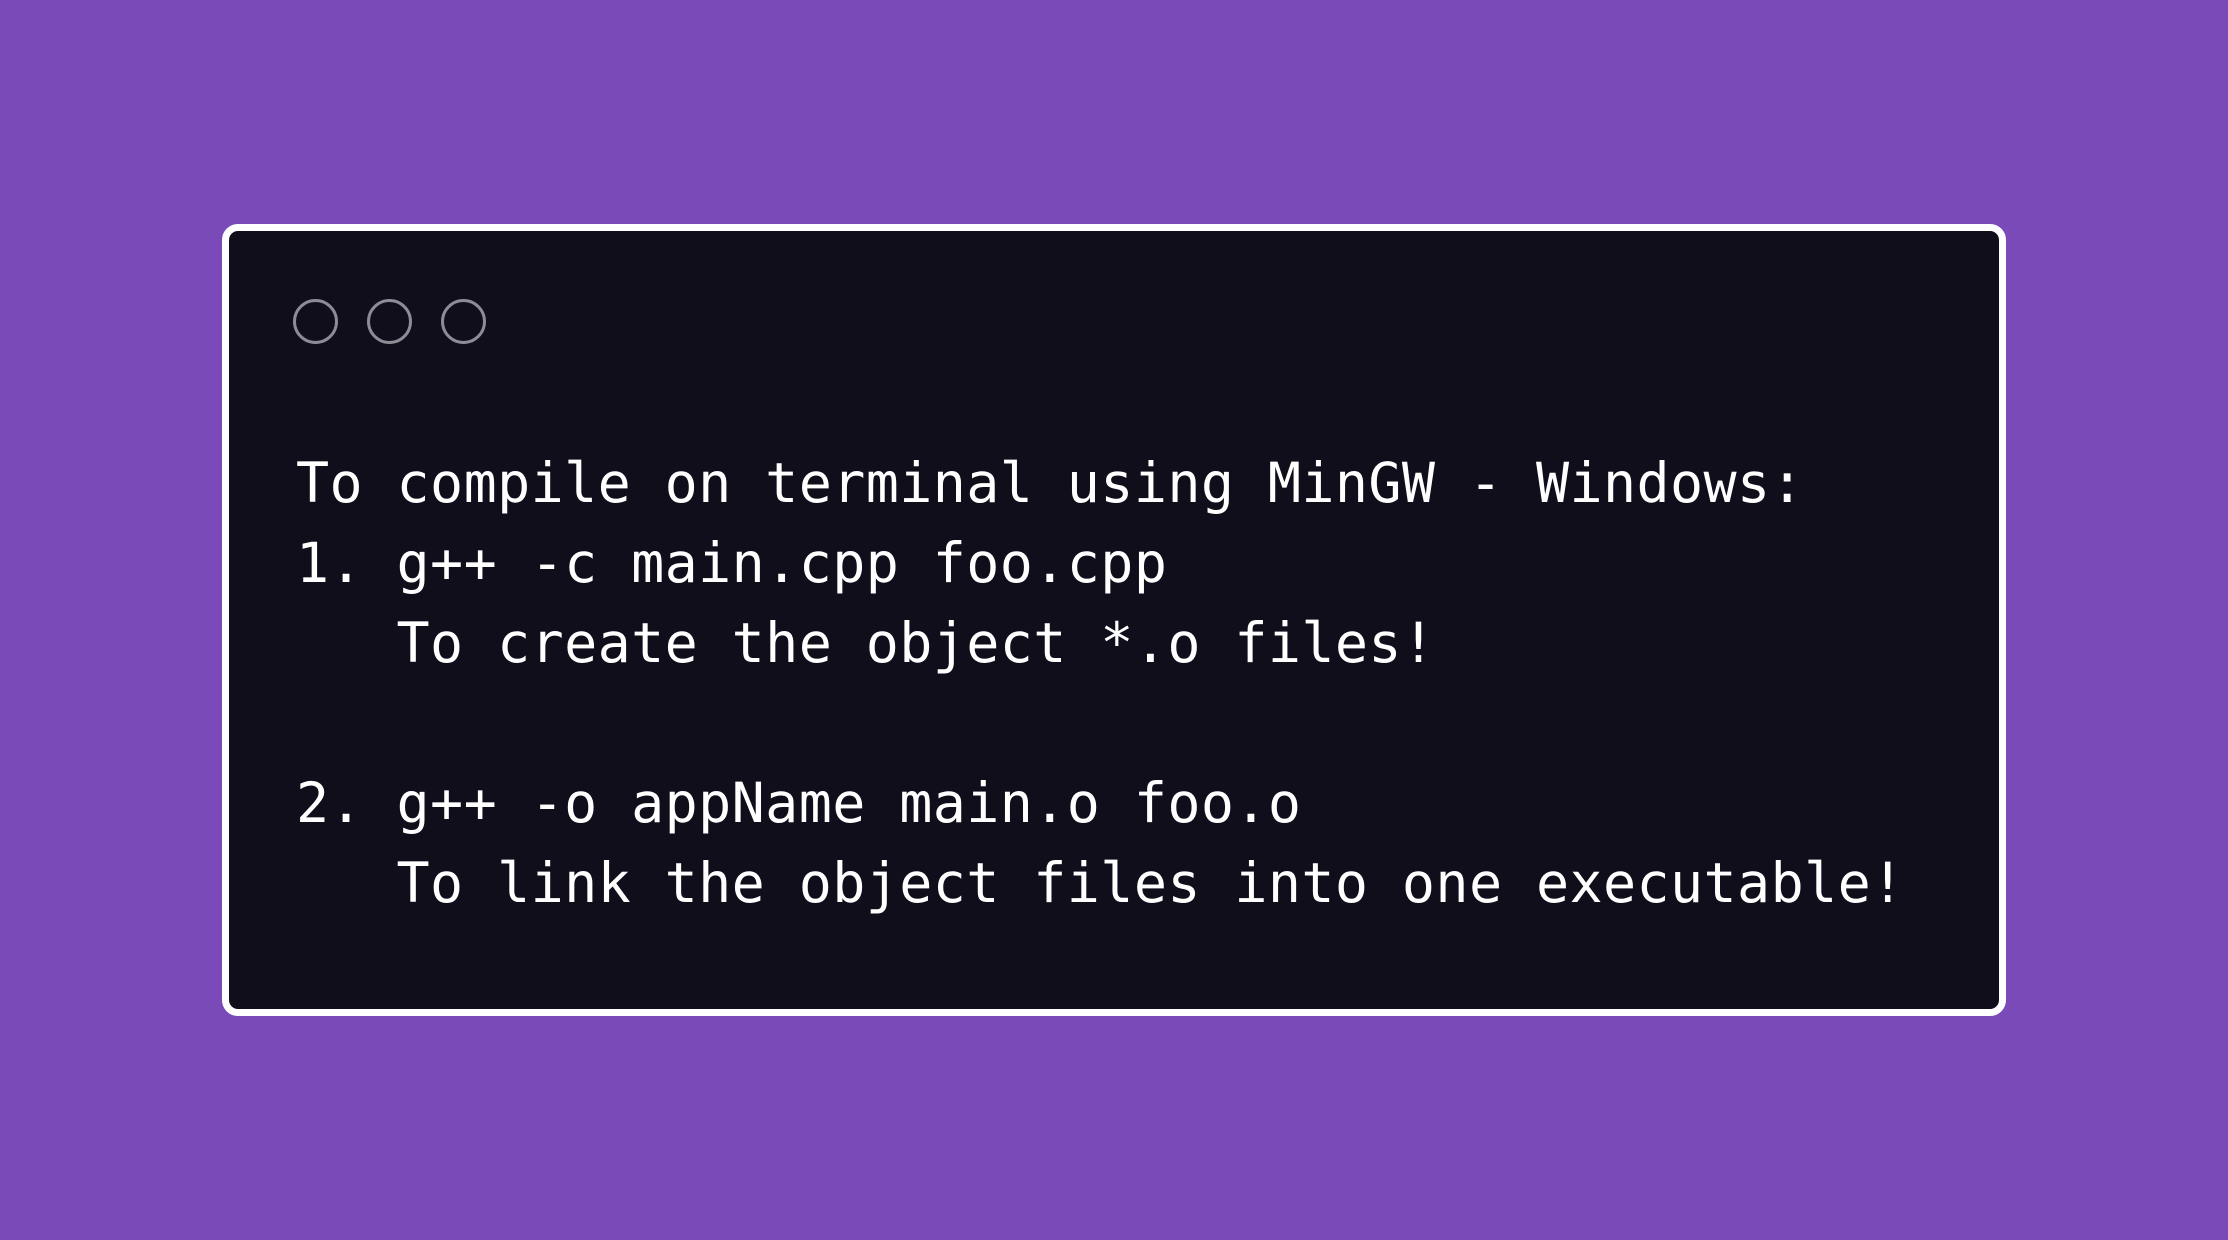 This screenshot has height=1240, width=2228. I want to click on code-line-step-1-note: To create the object *.o files!, so click(866, 643).